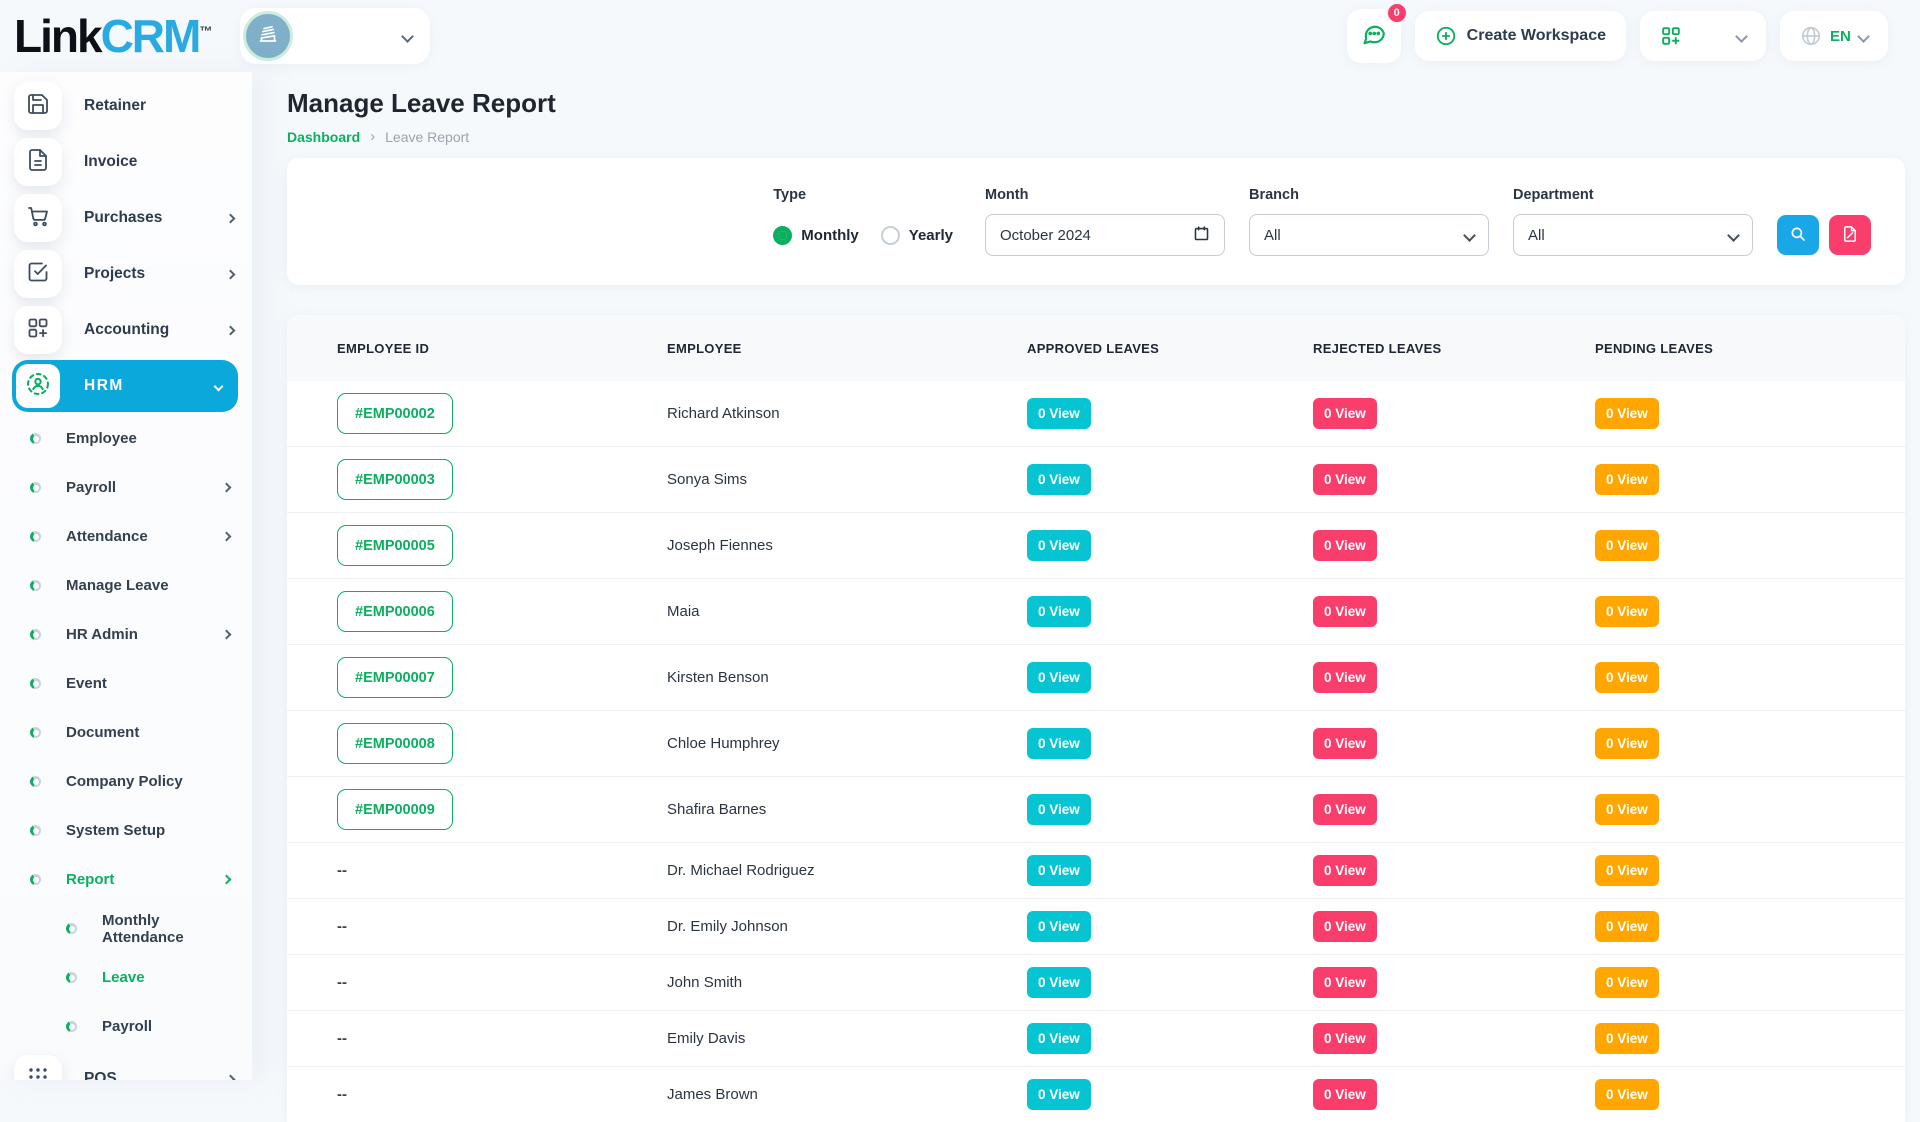  Describe the element at coordinates (723, 413) in the screenshot. I see `employee-name: Richard Atkinson` at that location.